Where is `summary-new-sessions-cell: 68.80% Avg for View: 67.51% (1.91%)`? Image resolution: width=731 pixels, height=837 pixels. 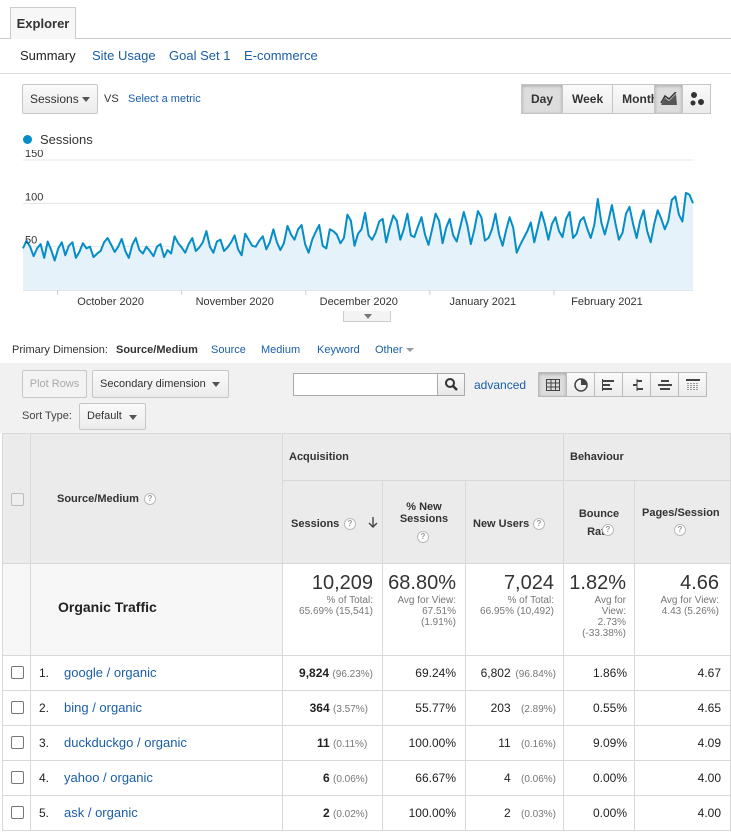 summary-new-sessions-cell: 68.80% Avg for View: 67.51% (1.91%) is located at coordinates (424, 610).